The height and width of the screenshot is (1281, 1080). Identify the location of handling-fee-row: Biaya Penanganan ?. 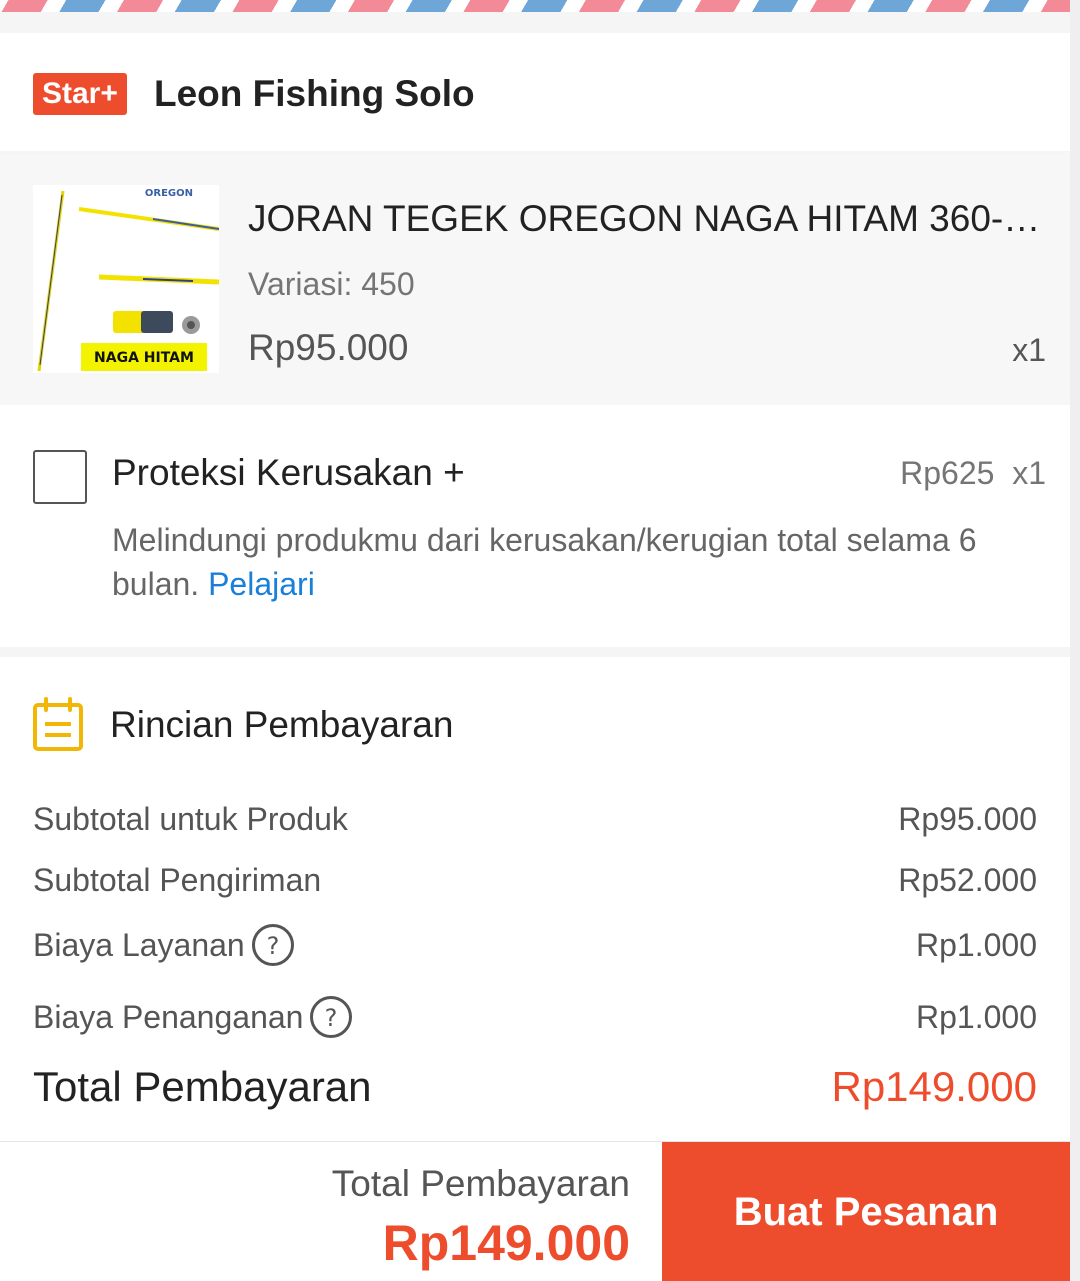
(193, 1017).